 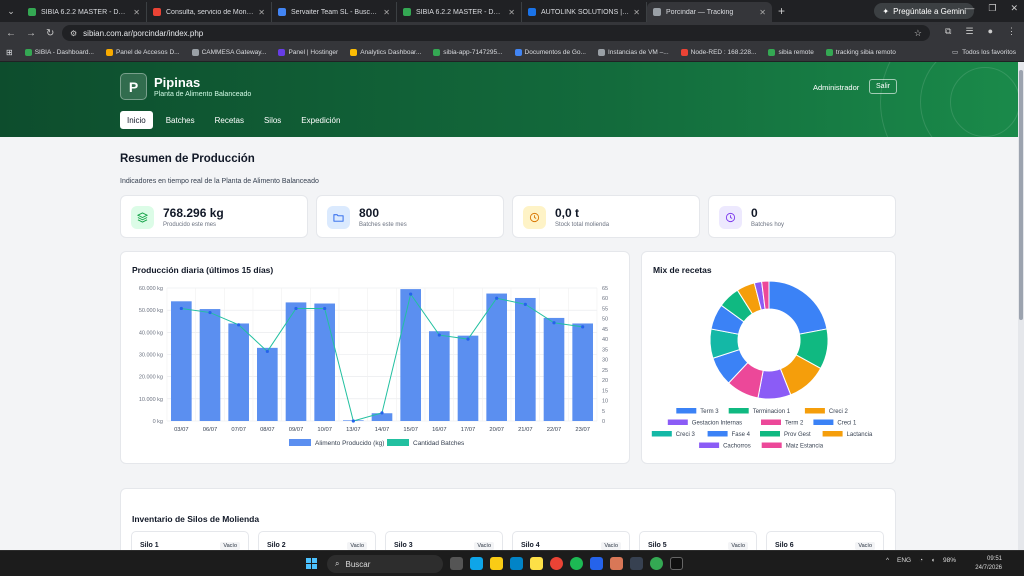 What do you see at coordinates (496, 563) in the screenshot?
I see `file-explorer-icon` at bounding box center [496, 563].